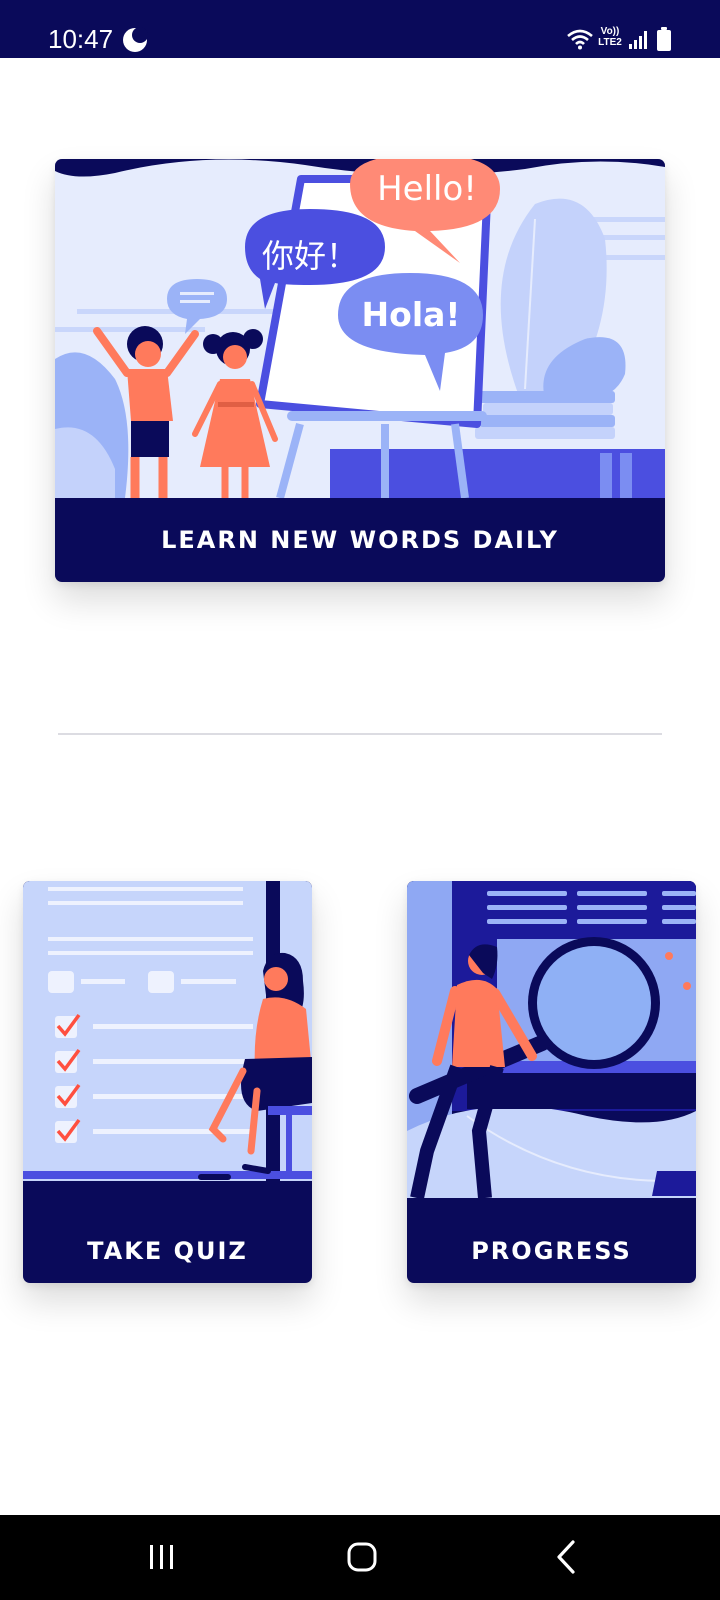 The image size is (720, 1600). Describe the element at coordinates (167, 1251) in the screenshot. I see `take-quiz-label: TAKE QUIZ` at that location.